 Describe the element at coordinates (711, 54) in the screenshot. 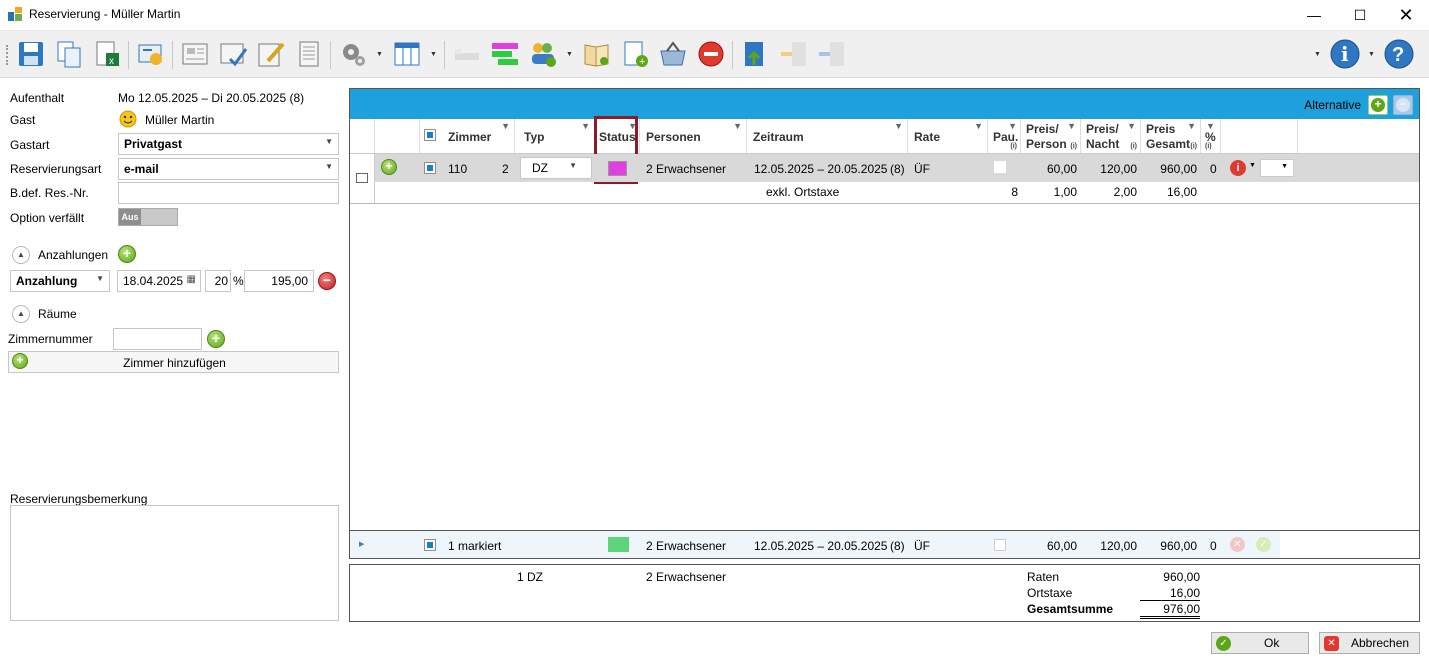

I see `cancel-reservation-icon` at that location.